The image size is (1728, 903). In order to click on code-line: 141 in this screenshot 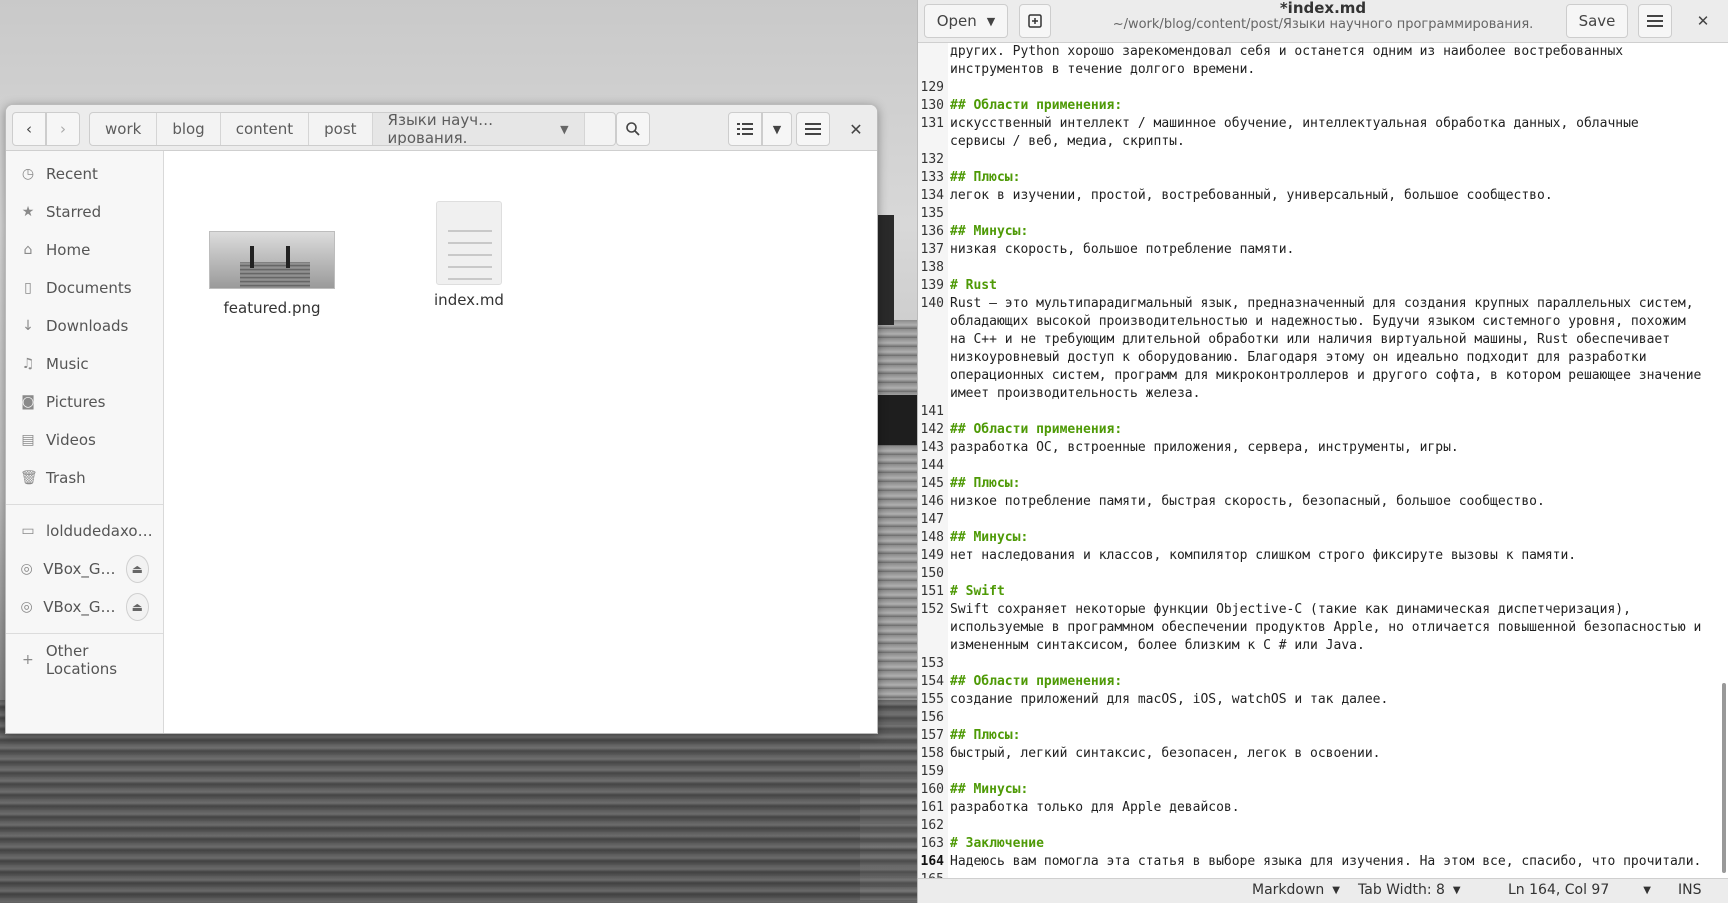, I will do `click(1323, 412)`.